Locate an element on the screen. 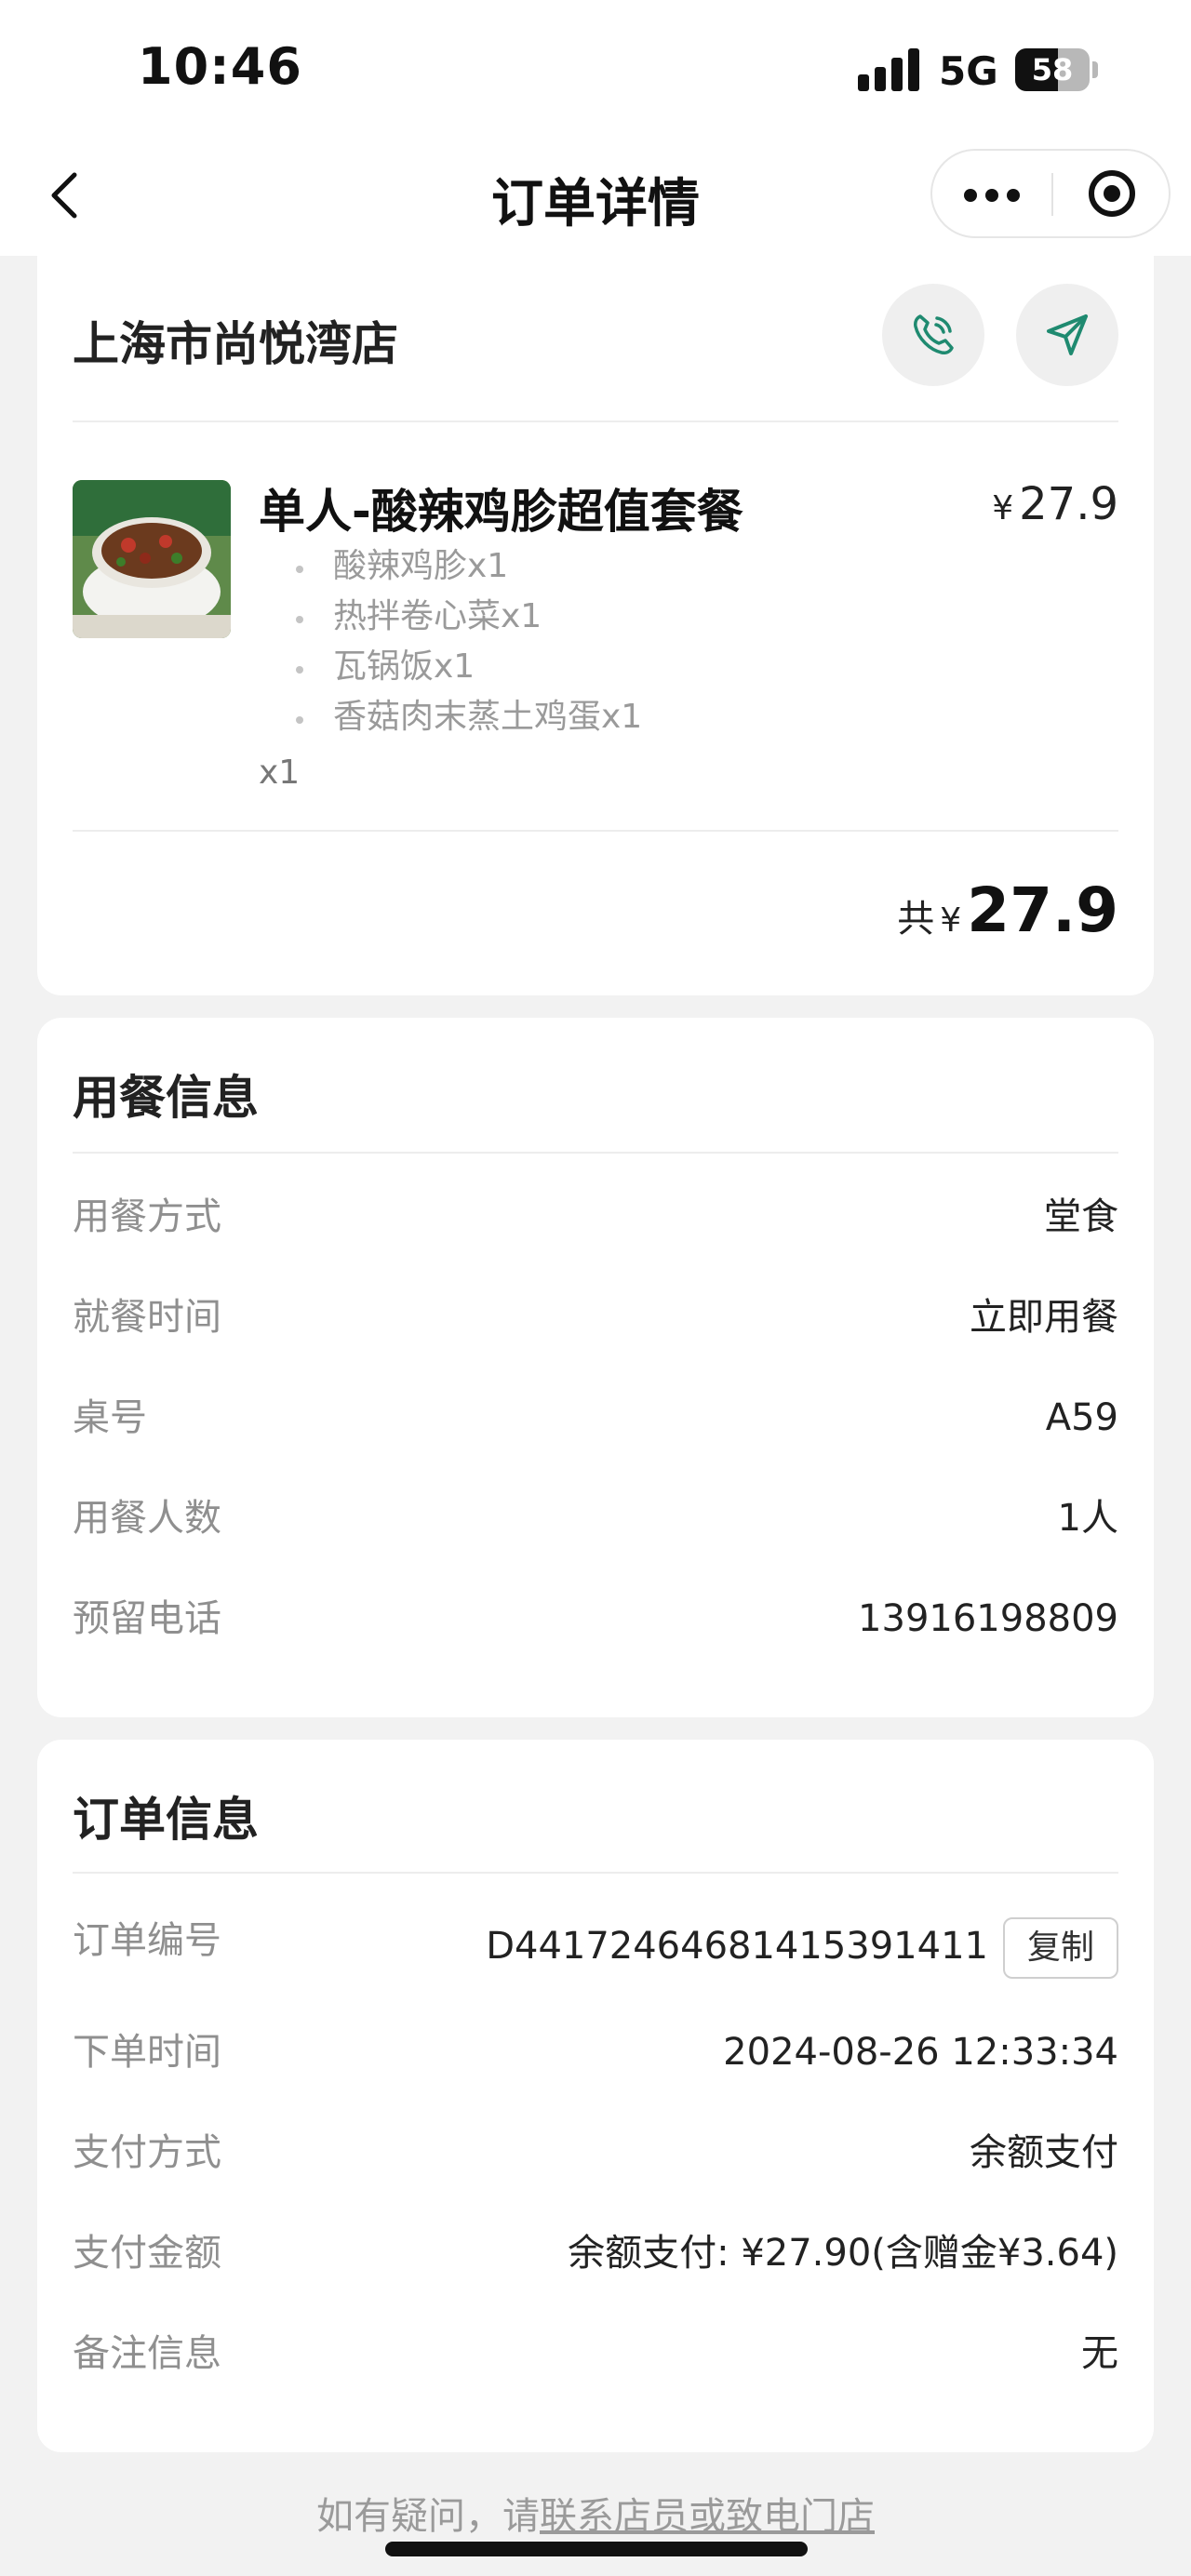 Image resolution: width=1191 pixels, height=2576 pixels. navigate-button is located at coordinates (1067, 335).